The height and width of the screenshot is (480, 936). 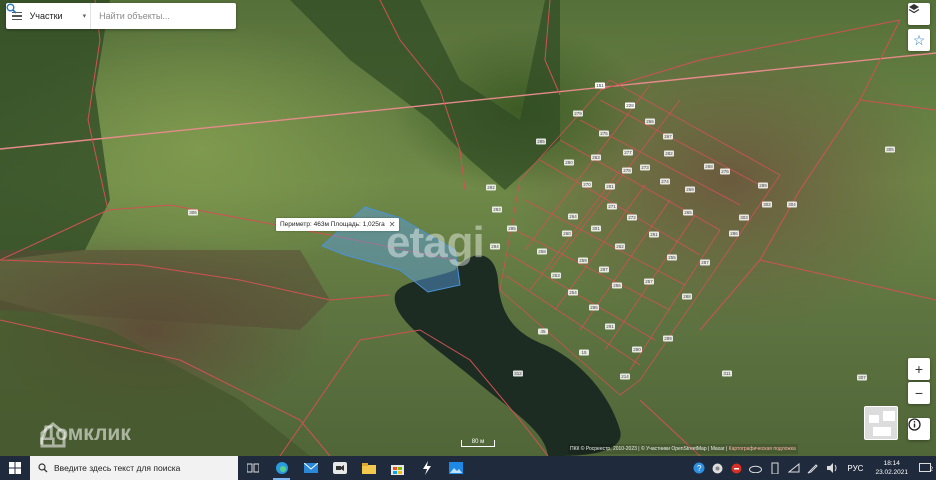 I want to click on zoom-out-button: −, so click(x=919, y=393).